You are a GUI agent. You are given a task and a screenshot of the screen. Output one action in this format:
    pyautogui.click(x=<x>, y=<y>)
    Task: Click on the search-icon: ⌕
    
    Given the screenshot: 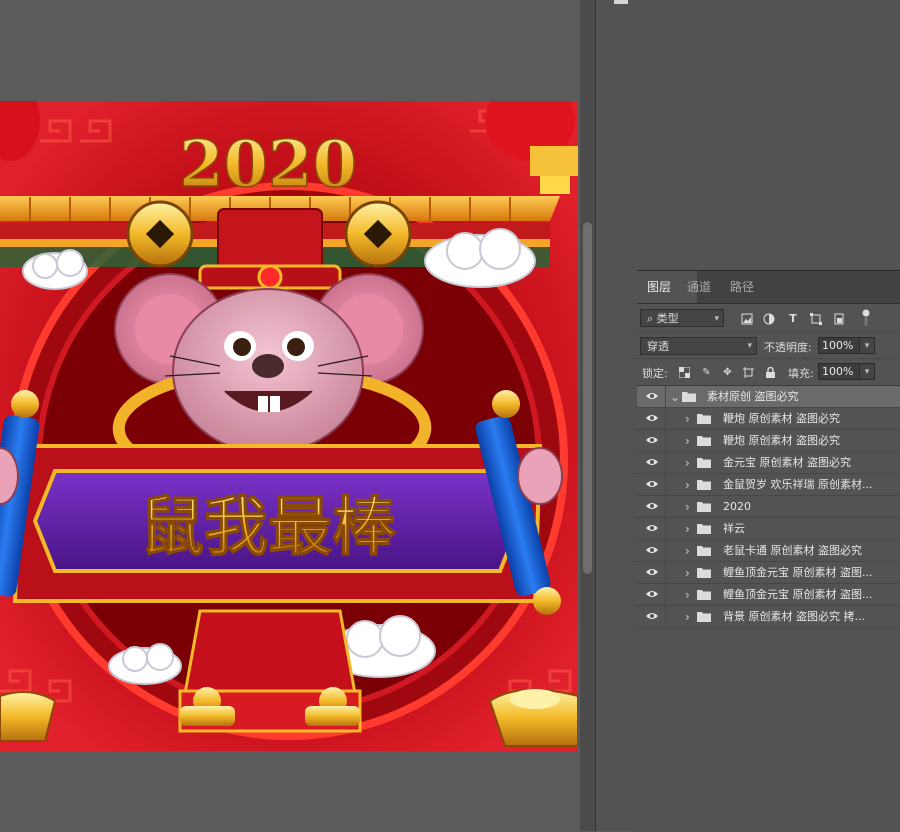 What is the action you would take?
    pyautogui.click(x=650, y=318)
    